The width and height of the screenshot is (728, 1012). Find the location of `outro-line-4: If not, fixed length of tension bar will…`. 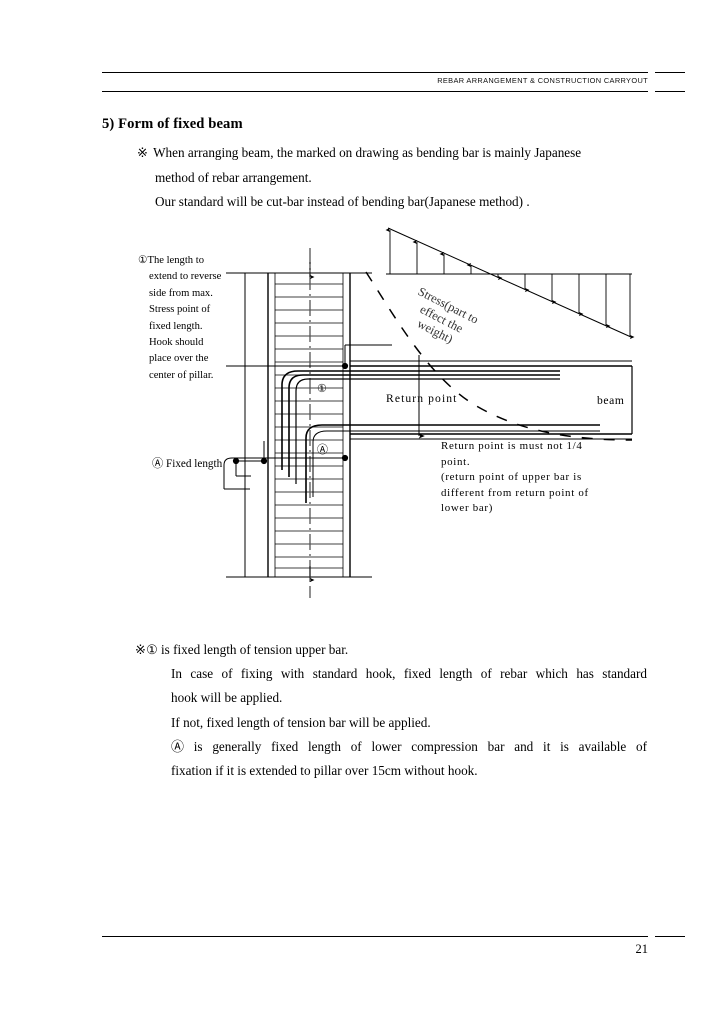

outro-line-4: If not, fixed length of tension bar will… is located at coordinates (301, 722).